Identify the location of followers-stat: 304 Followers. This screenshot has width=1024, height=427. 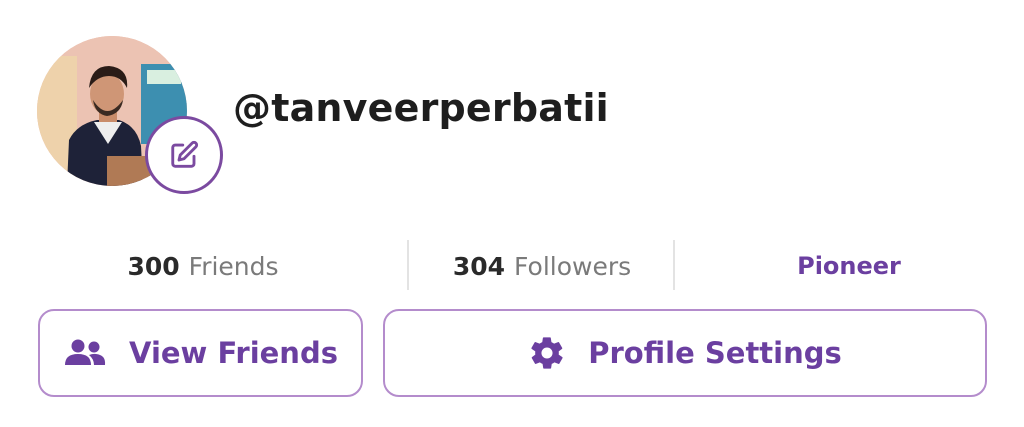
(542, 266).